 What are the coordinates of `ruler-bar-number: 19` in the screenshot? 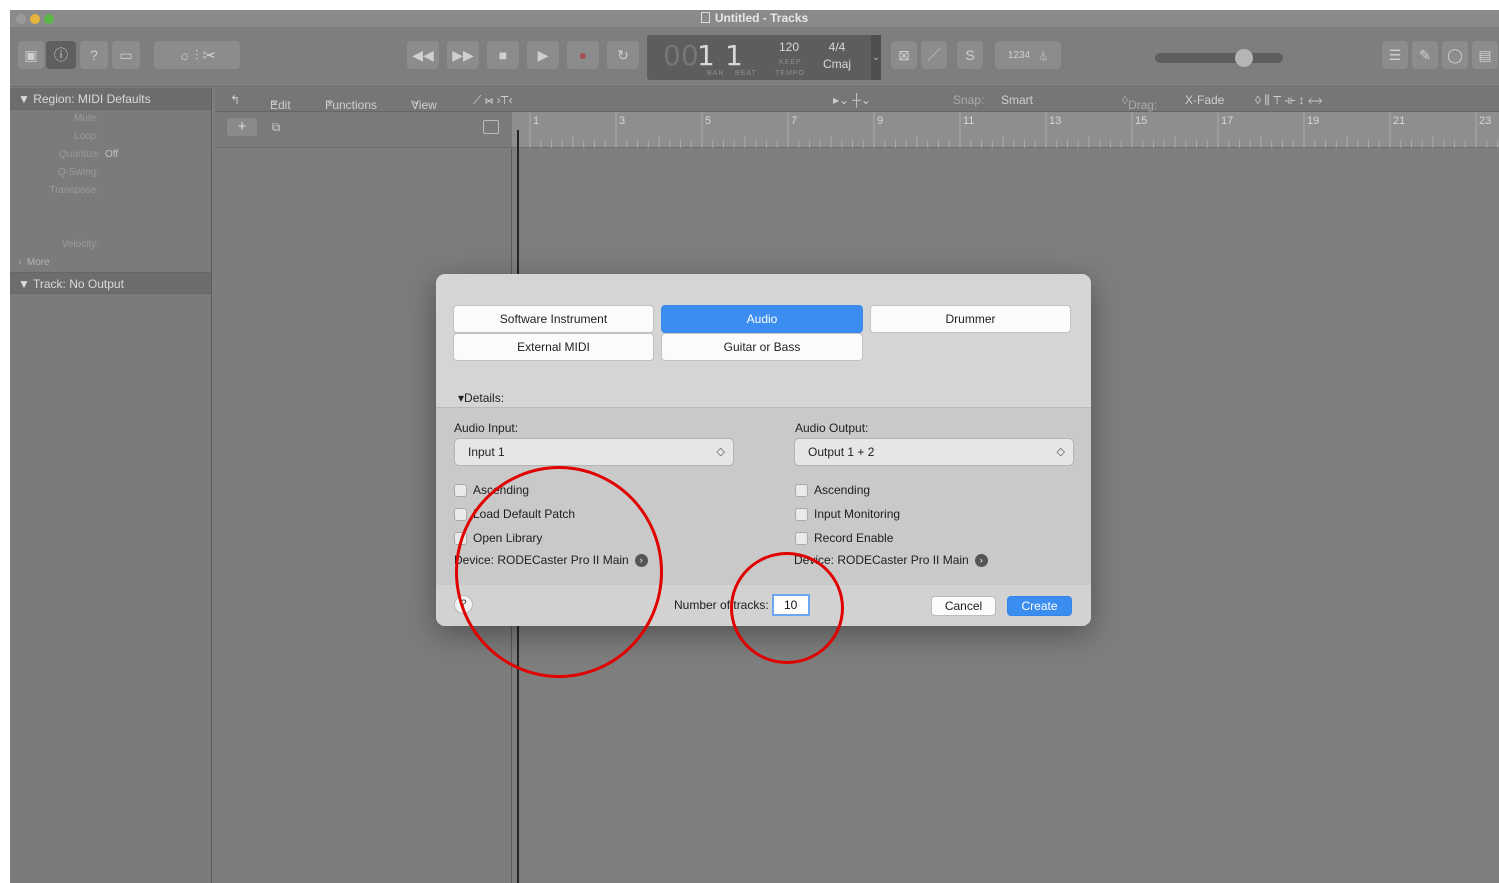 It's located at (1313, 121).